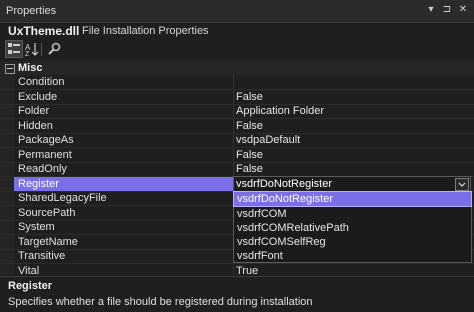  I want to click on dropdown-icon: ▾, so click(431, 10).